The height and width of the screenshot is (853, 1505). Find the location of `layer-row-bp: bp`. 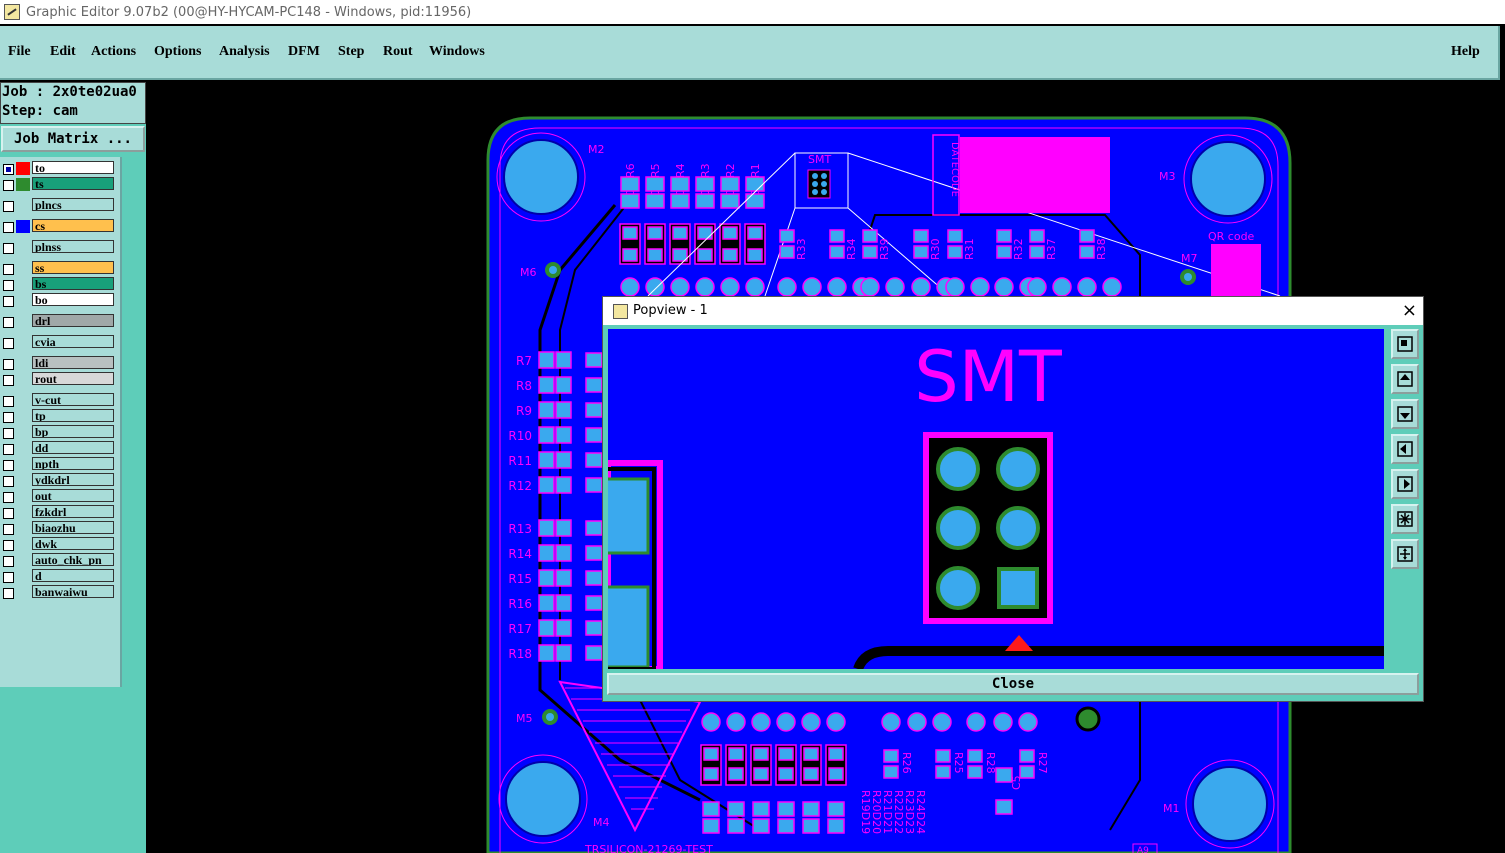

layer-row-bp: bp is located at coordinates (59, 432).